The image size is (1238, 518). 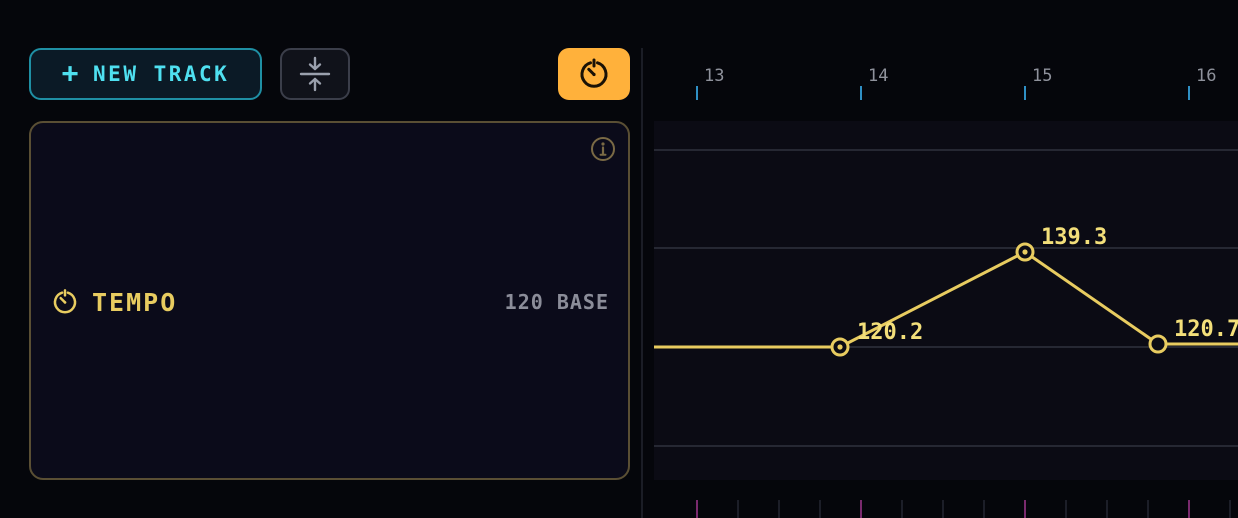 I want to click on beat-grid-marks, so click(x=963, y=509).